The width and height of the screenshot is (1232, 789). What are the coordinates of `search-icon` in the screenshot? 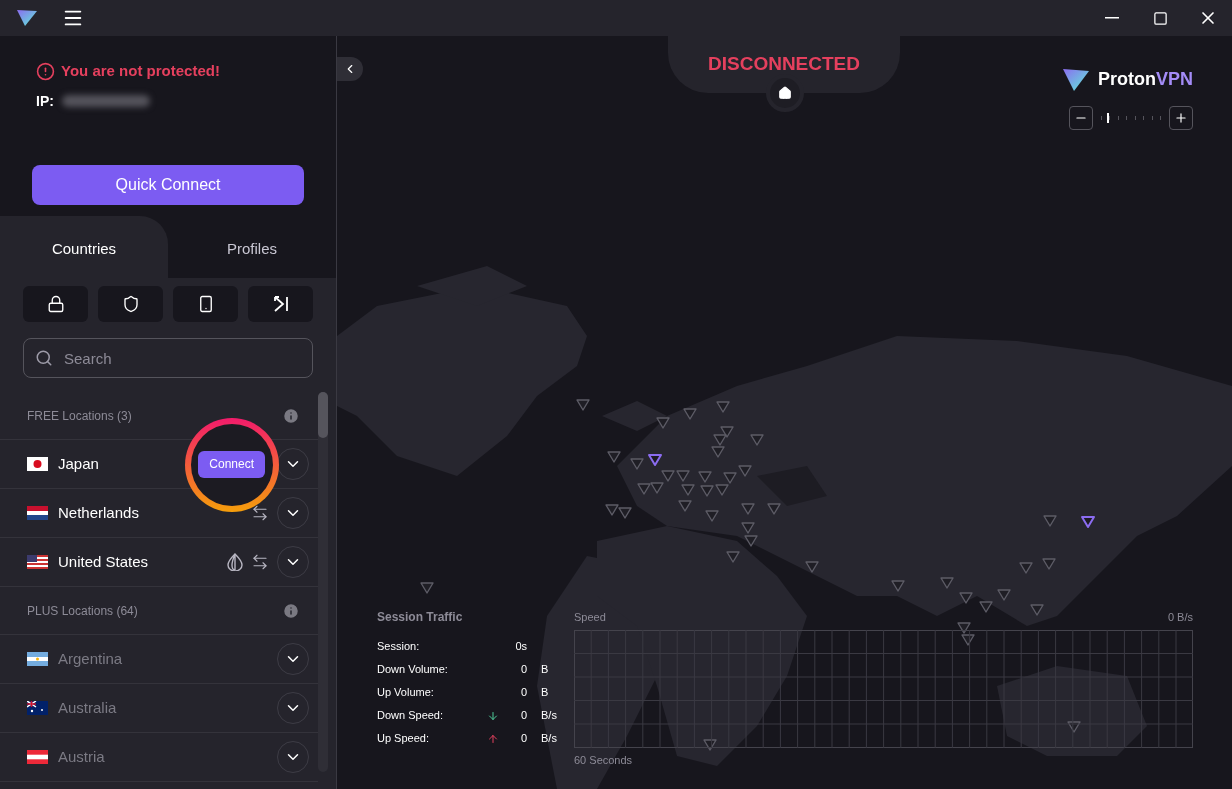 It's located at (44, 358).